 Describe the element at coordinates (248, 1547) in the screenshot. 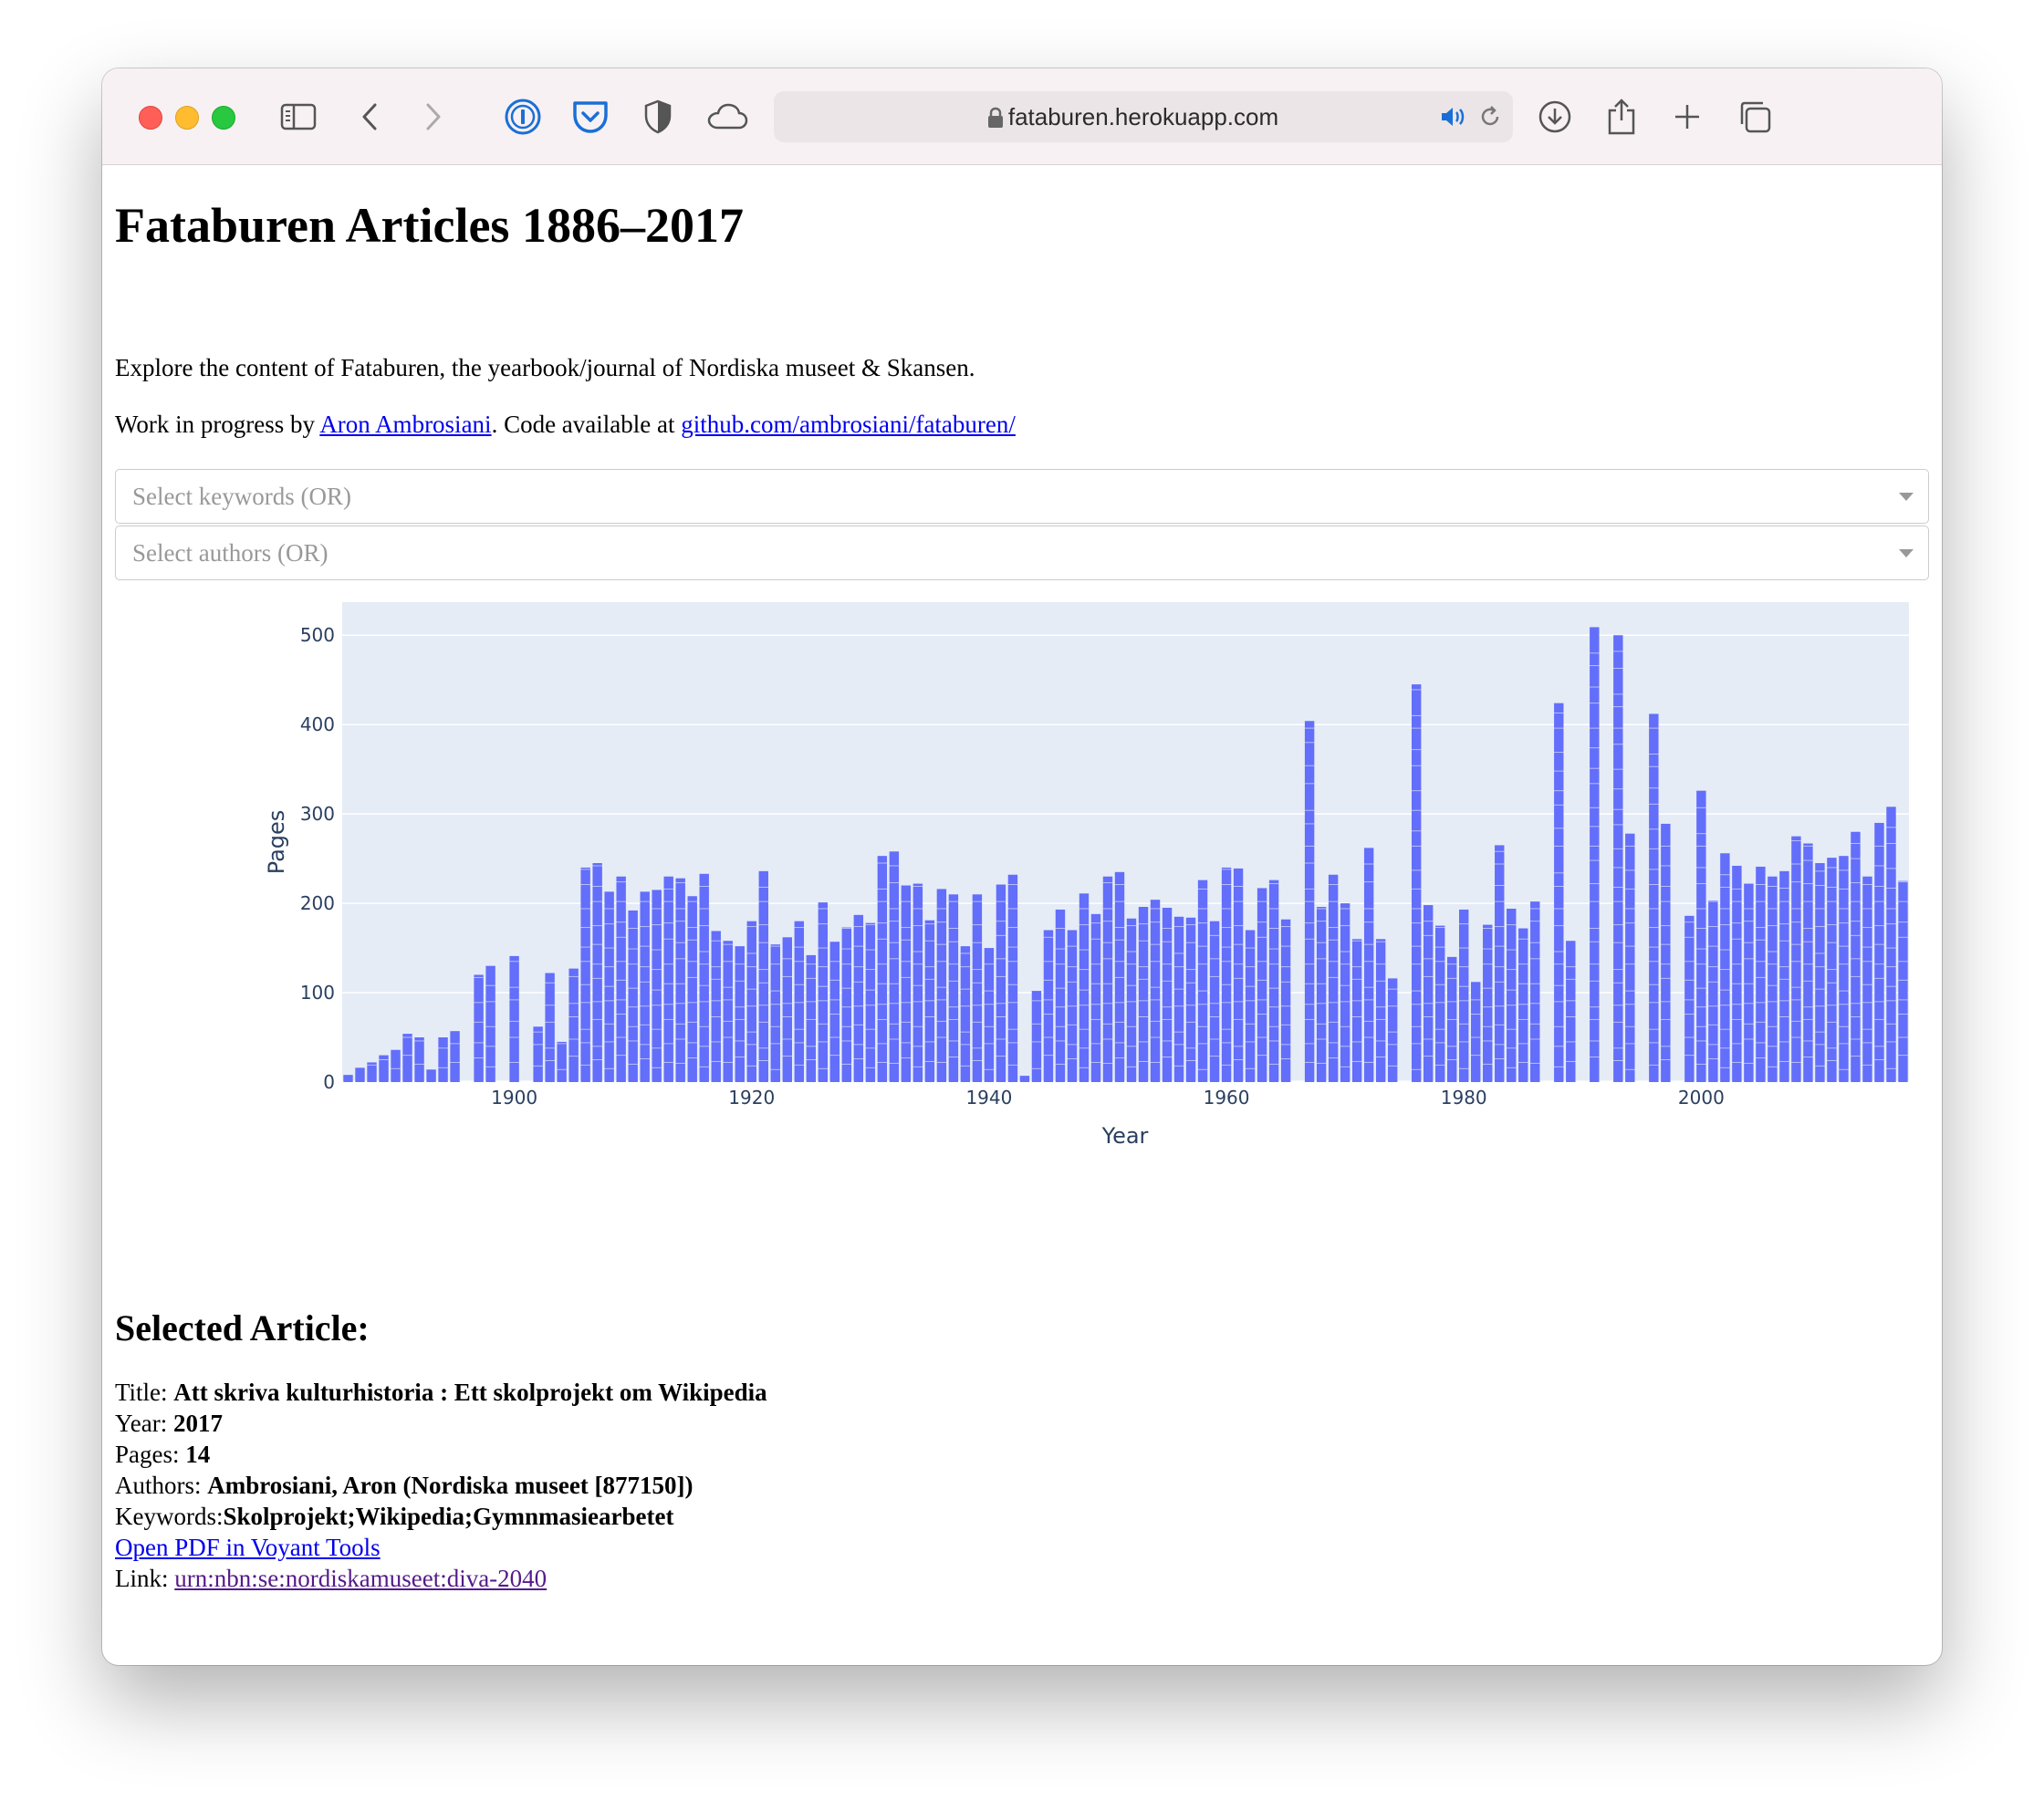

I see `voyant-link: Open PDF in Voyant Tools` at that location.